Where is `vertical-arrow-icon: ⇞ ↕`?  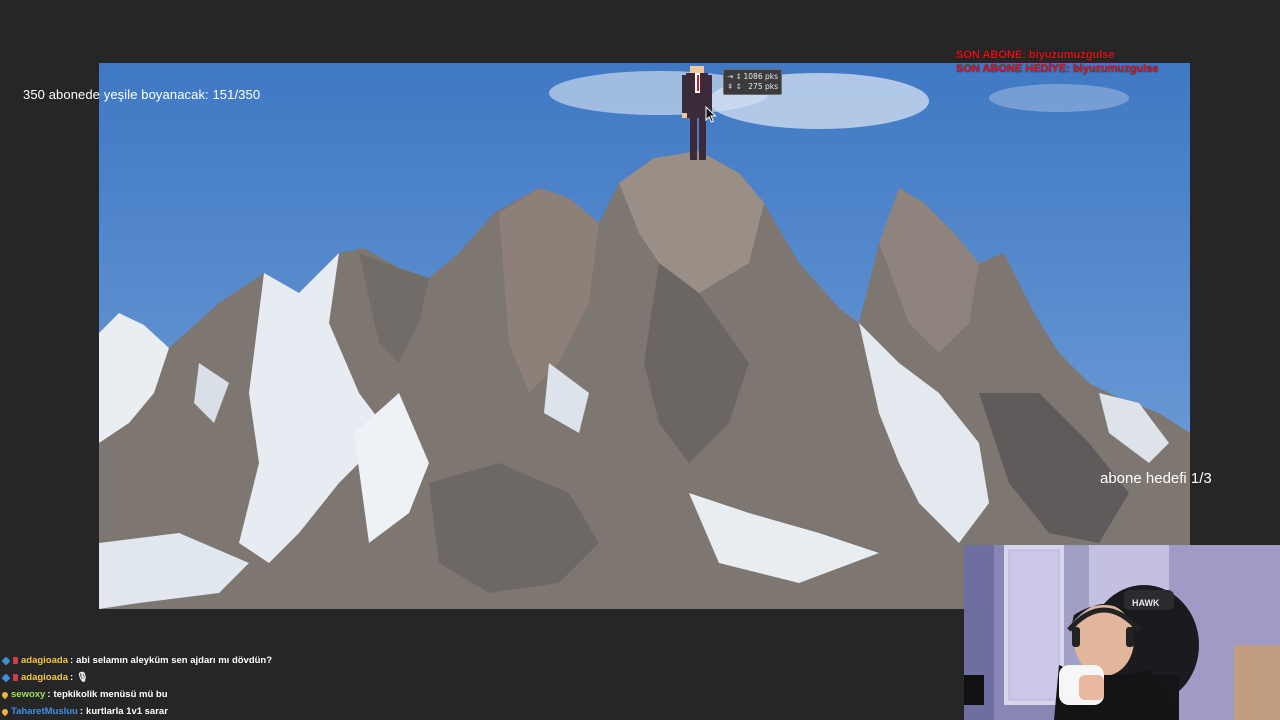 vertical-arrow-icon: ⇞ ↕ is located at coordinates (734, 86).